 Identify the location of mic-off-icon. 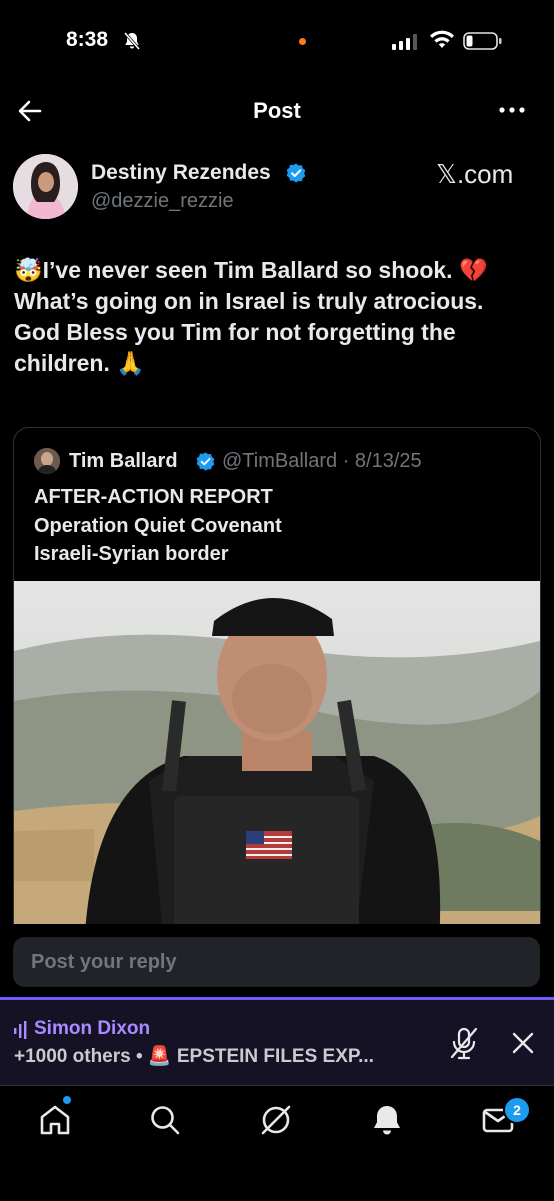
(464, 1043).